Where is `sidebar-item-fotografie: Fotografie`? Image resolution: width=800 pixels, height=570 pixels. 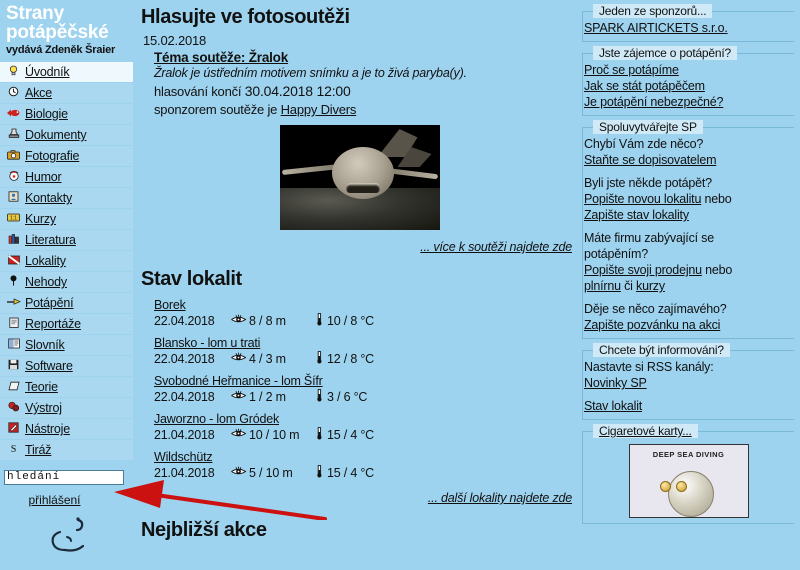
sidebar-item-fotografie: Fotografie is located at coordinates (66, 156).